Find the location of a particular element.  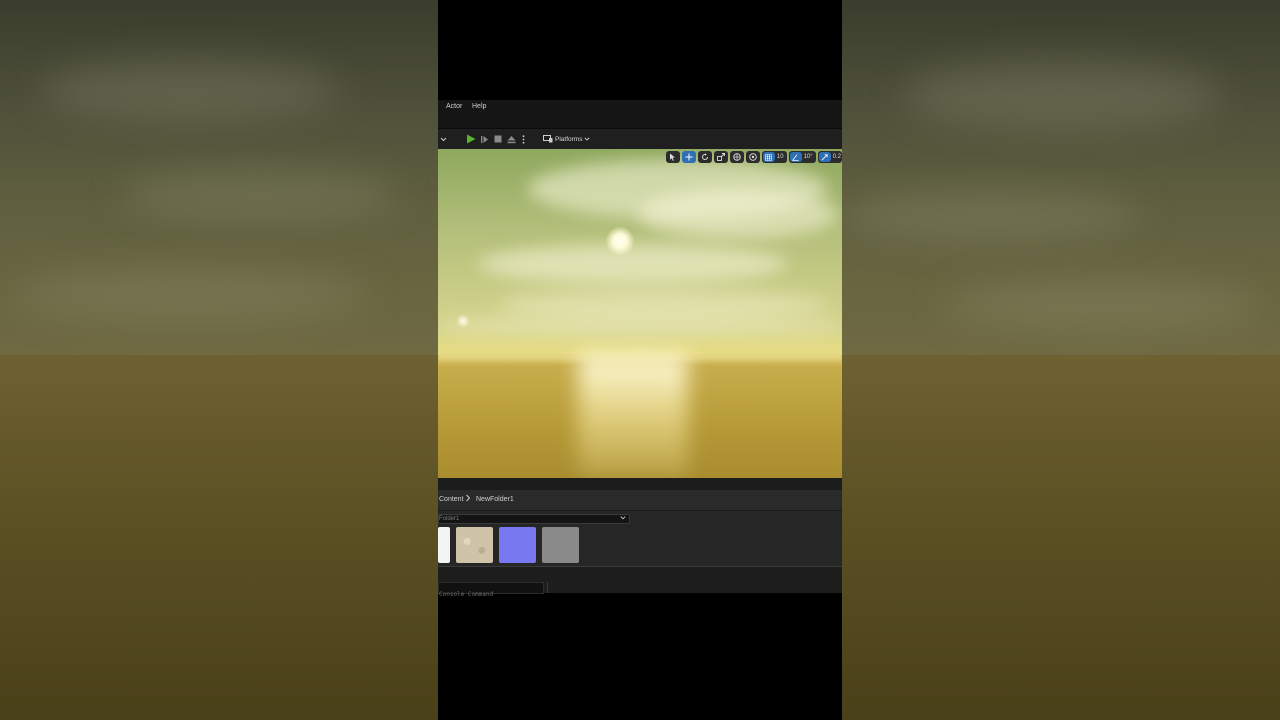

eject-icon is located at coordinates (511, 139).